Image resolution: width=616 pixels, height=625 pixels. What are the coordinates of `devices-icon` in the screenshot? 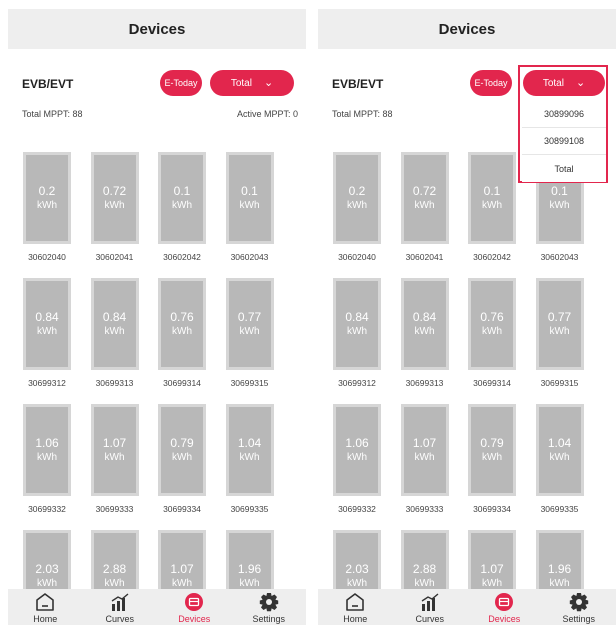 It's located at (504, 602).